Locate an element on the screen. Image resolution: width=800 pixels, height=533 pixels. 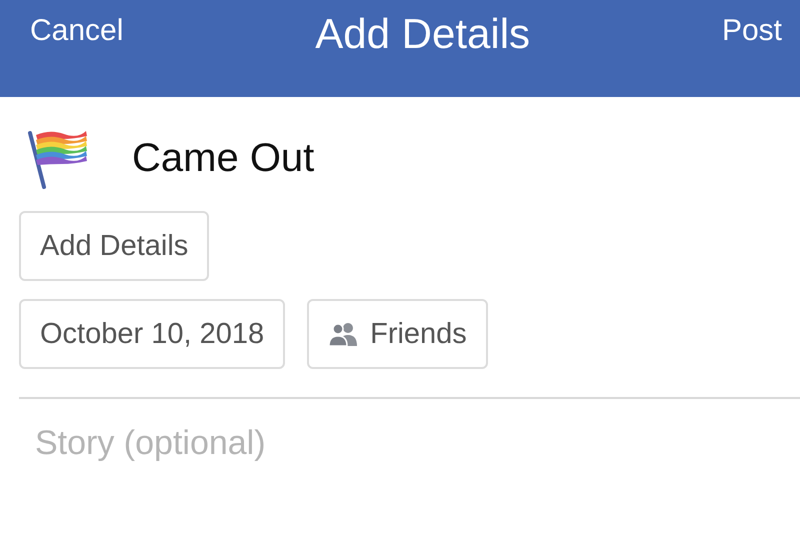
audience-button: Friends is located at coordinates (397, 334).